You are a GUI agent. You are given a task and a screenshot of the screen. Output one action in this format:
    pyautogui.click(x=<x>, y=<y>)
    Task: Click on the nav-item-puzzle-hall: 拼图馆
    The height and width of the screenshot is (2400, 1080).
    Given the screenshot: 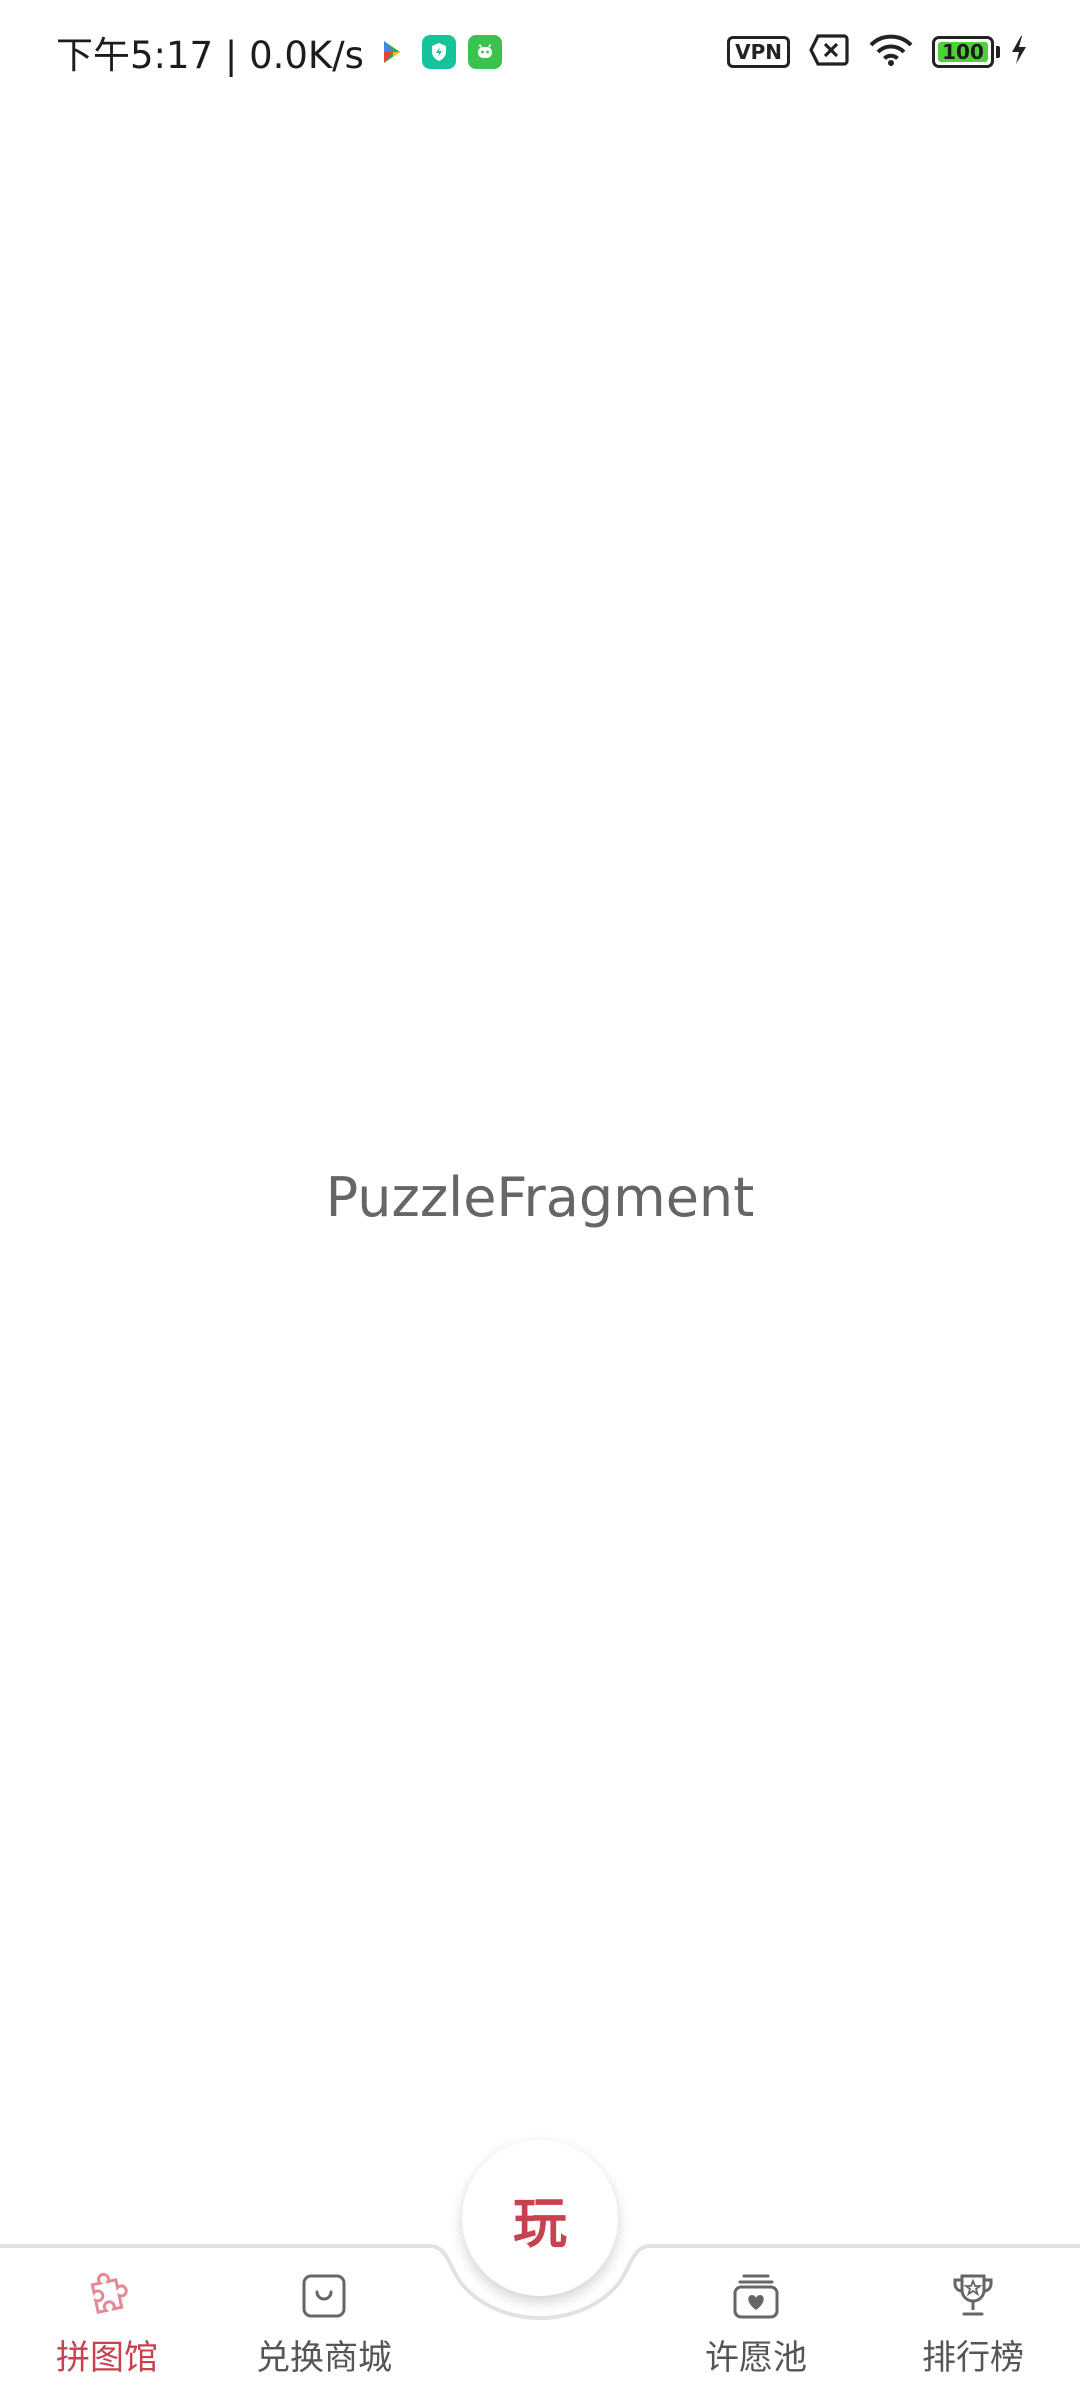 What is the action you would take?
    pyautogui.click(x=107, y=2330)
    